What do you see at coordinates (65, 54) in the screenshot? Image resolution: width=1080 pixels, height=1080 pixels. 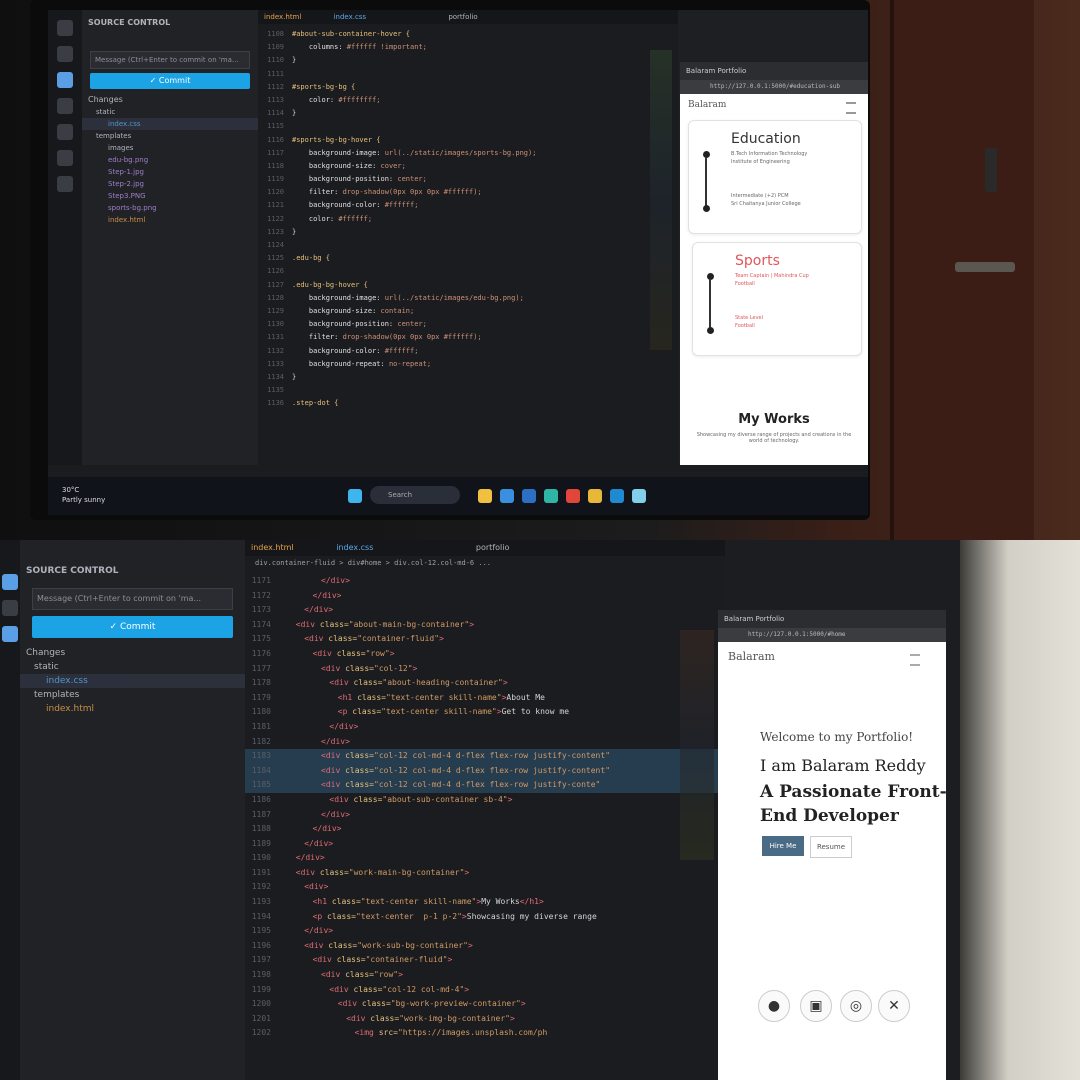 I see `search-icon` at bounding box center [65, 54].